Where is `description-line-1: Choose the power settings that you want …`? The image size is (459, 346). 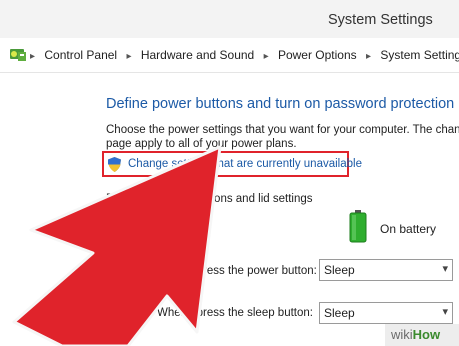
description-line-1: Choose the power settings that you want … is located at coordinates (282, 130).